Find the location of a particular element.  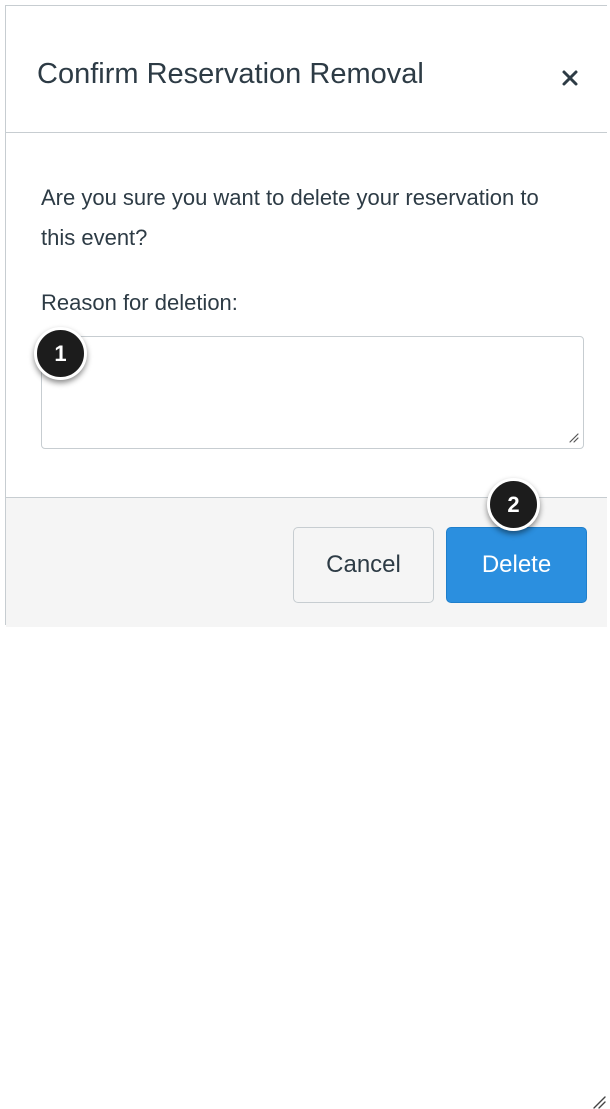

close-icon is located at coordinates (570, 78).